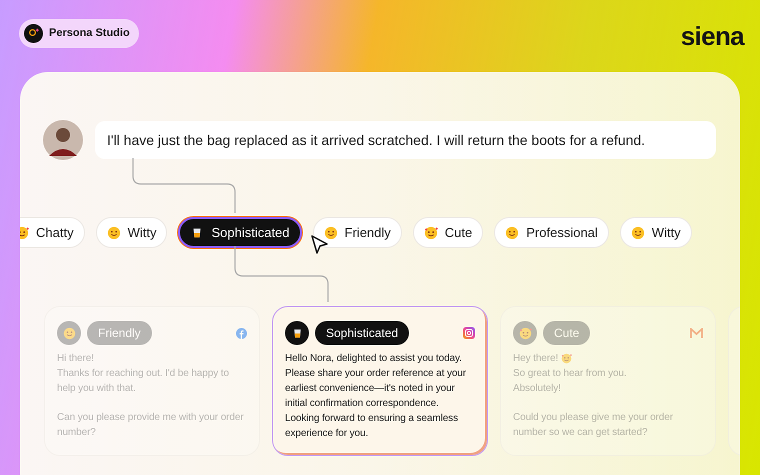 This screenshot has height=475, width=760. I want to click on tone-label: Sophisticated, so click(362, 333).